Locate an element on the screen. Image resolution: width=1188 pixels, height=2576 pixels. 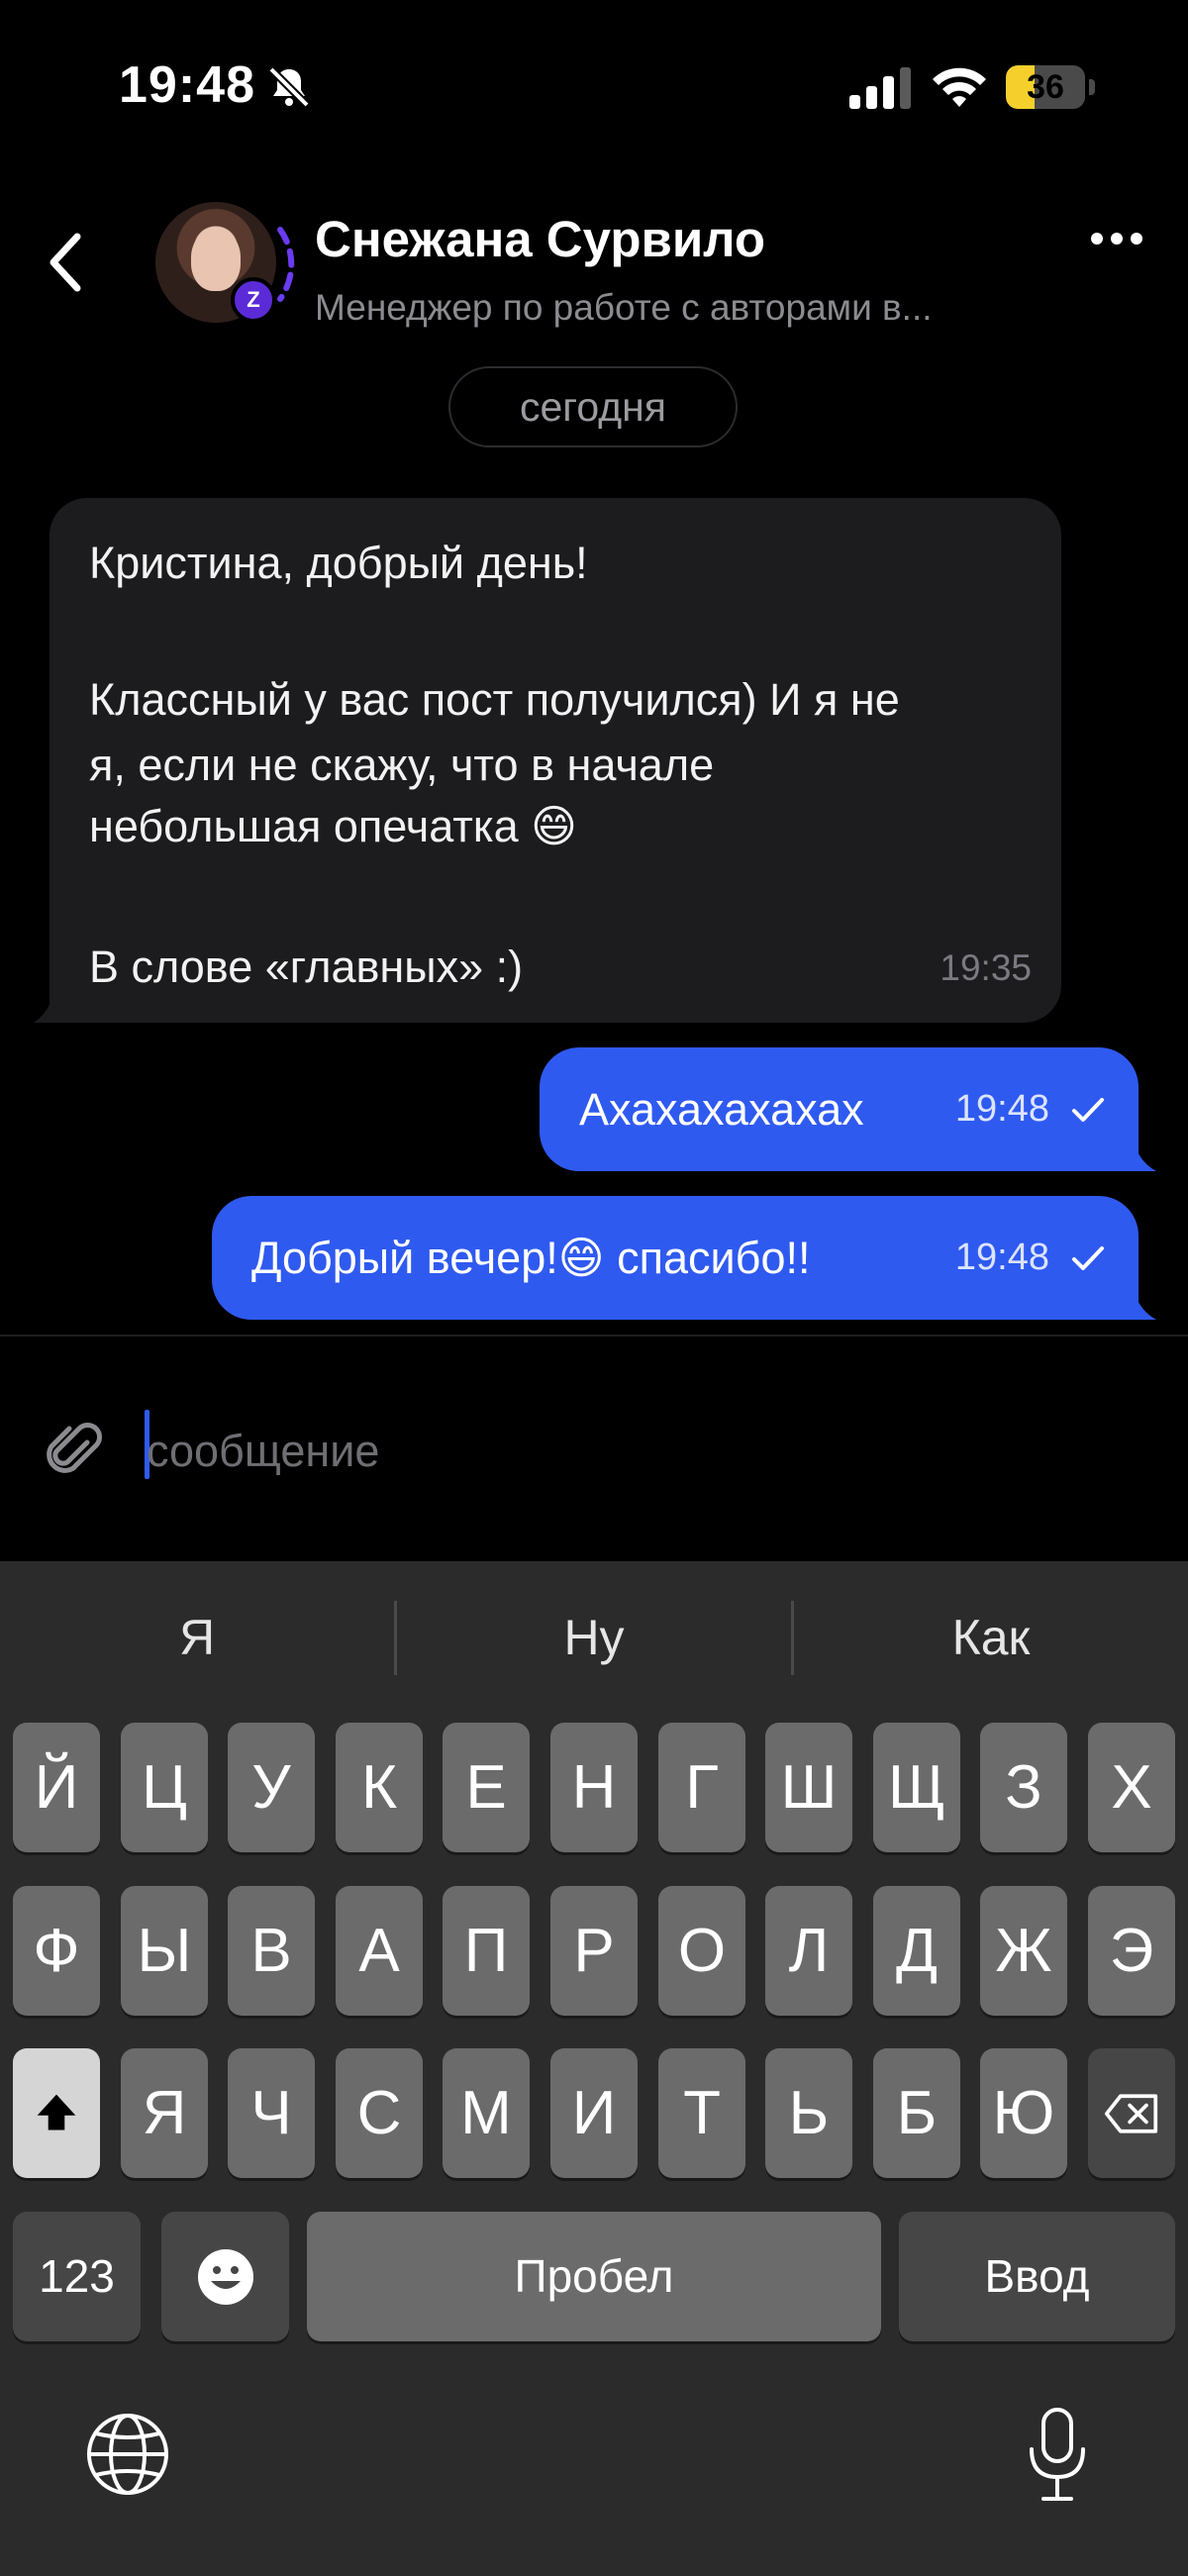
key-letter: Н is located at coordinates (594, 1788).